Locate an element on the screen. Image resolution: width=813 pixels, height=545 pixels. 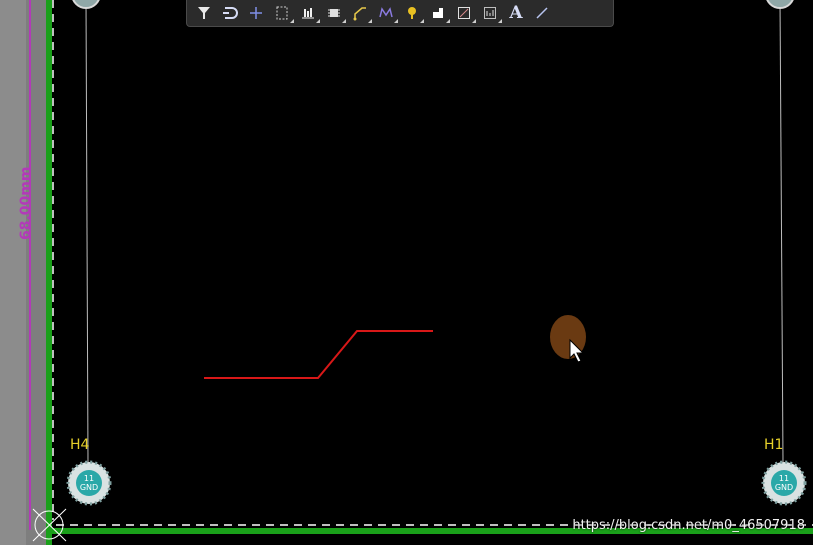
dimension-label: 68.00mm is located at coordinates (26, 203).